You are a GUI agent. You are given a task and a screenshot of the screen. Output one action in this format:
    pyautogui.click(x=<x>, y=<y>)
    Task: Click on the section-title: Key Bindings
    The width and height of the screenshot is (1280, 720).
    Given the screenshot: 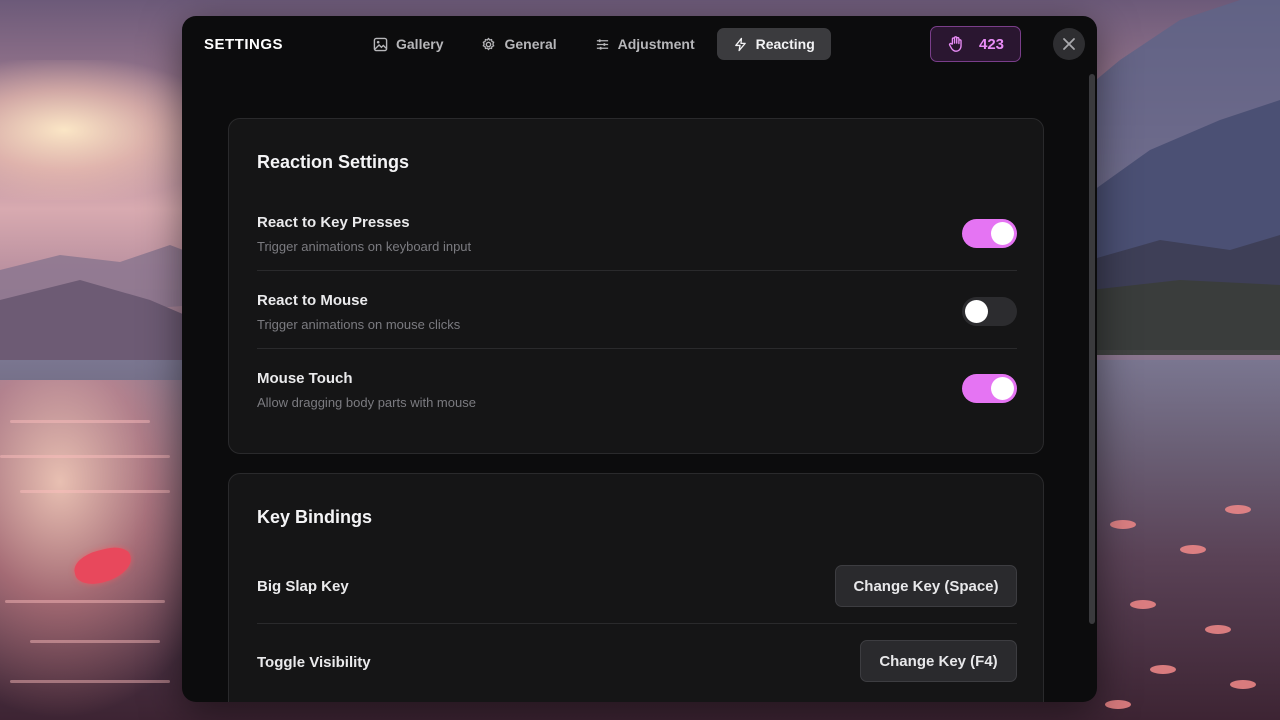 What is the action you would take?
    pyautogui.click(x=315, y=517)
    